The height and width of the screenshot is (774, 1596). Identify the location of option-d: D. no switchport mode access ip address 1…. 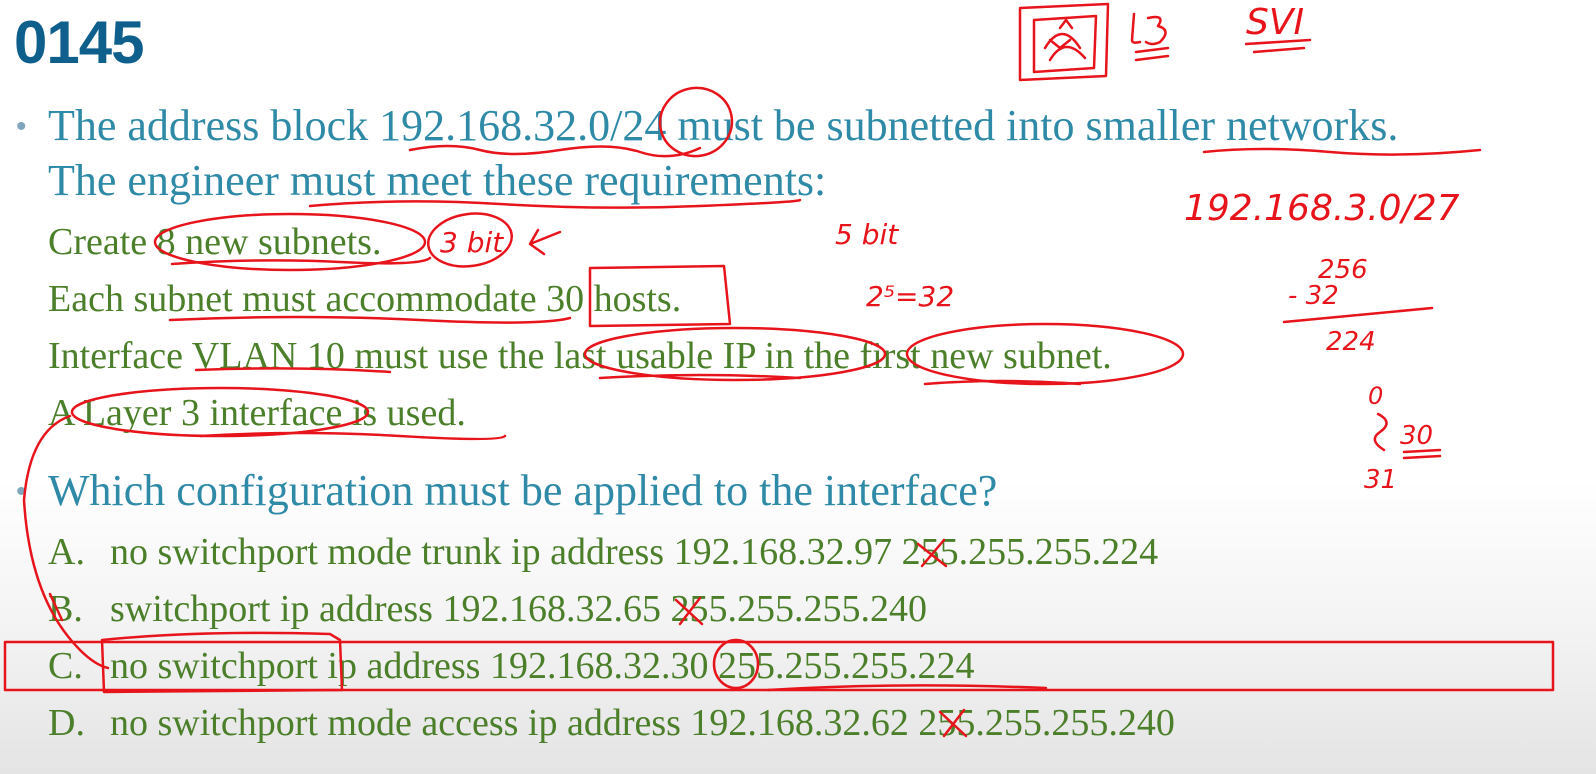
(611, 723).